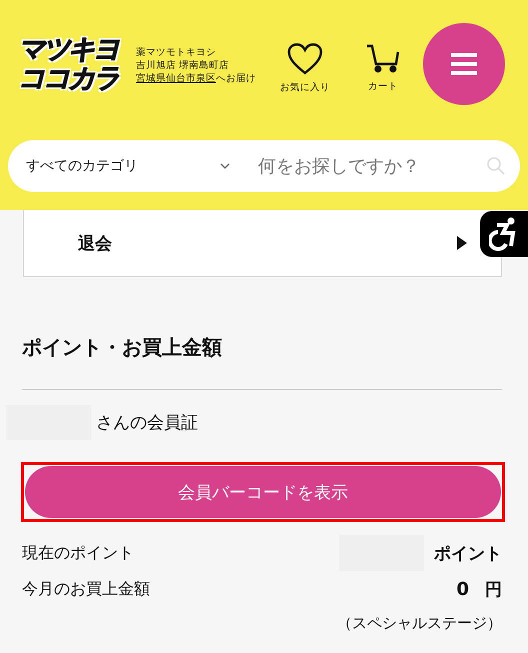 The width and height of the screenshot is (528, 653). Describe the element at coordinates (196, 65) in the screenshot. I see `store-info: 薬マツモトキヨシ 吉川旭店 堺南島町店 宮城県仙台市泉区へお届け` at that location.